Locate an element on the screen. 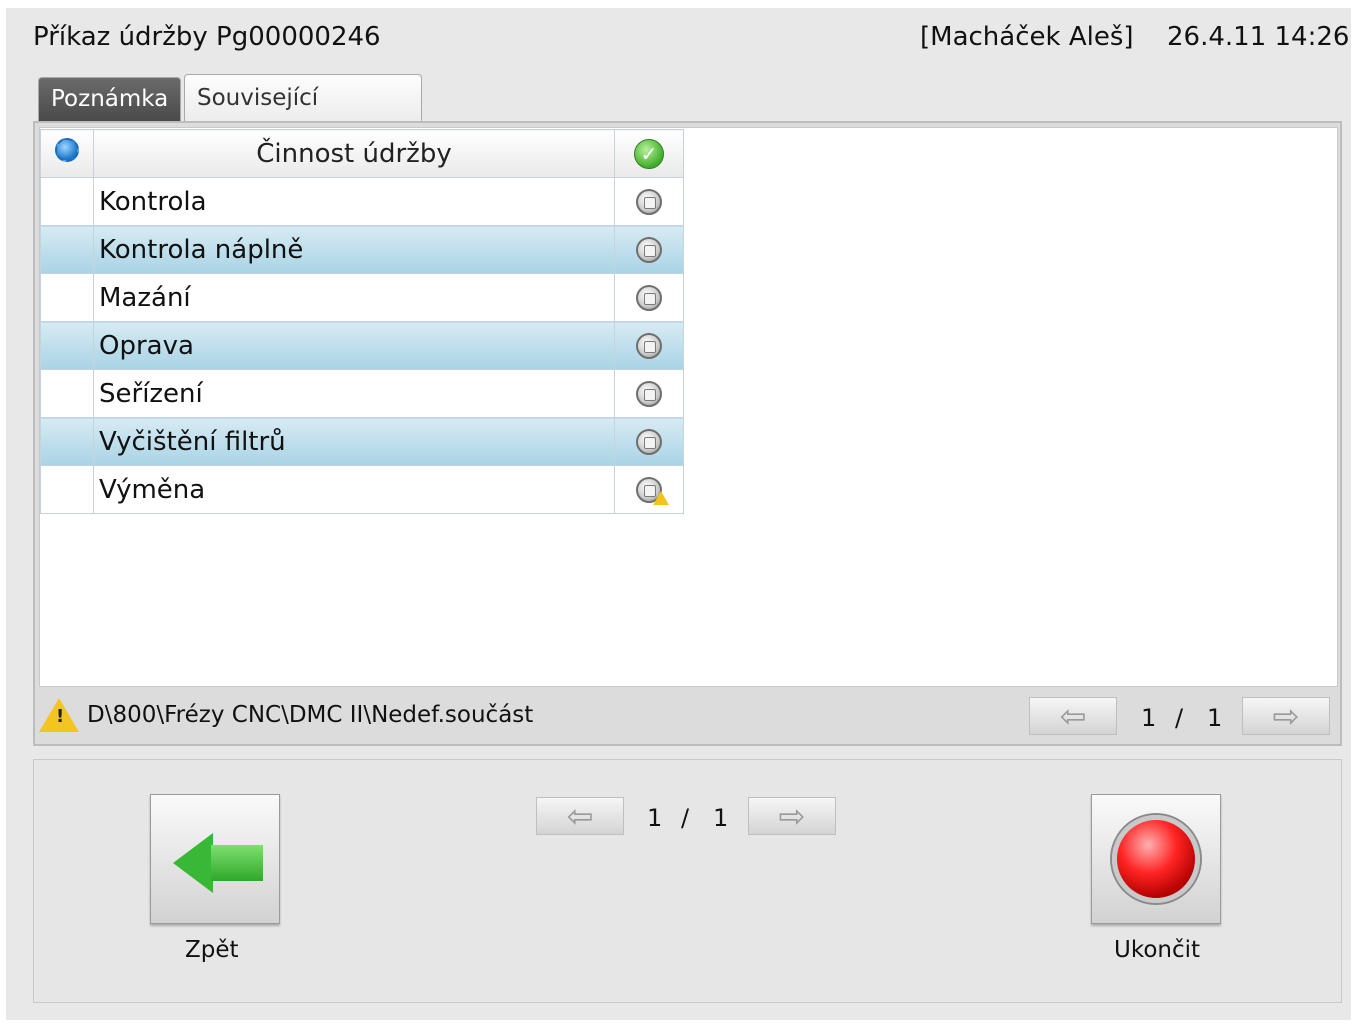 Image resolution: width=1355 pixels, height=1025 pixels. table-row: Výměna is located at coordinates (362, 489).